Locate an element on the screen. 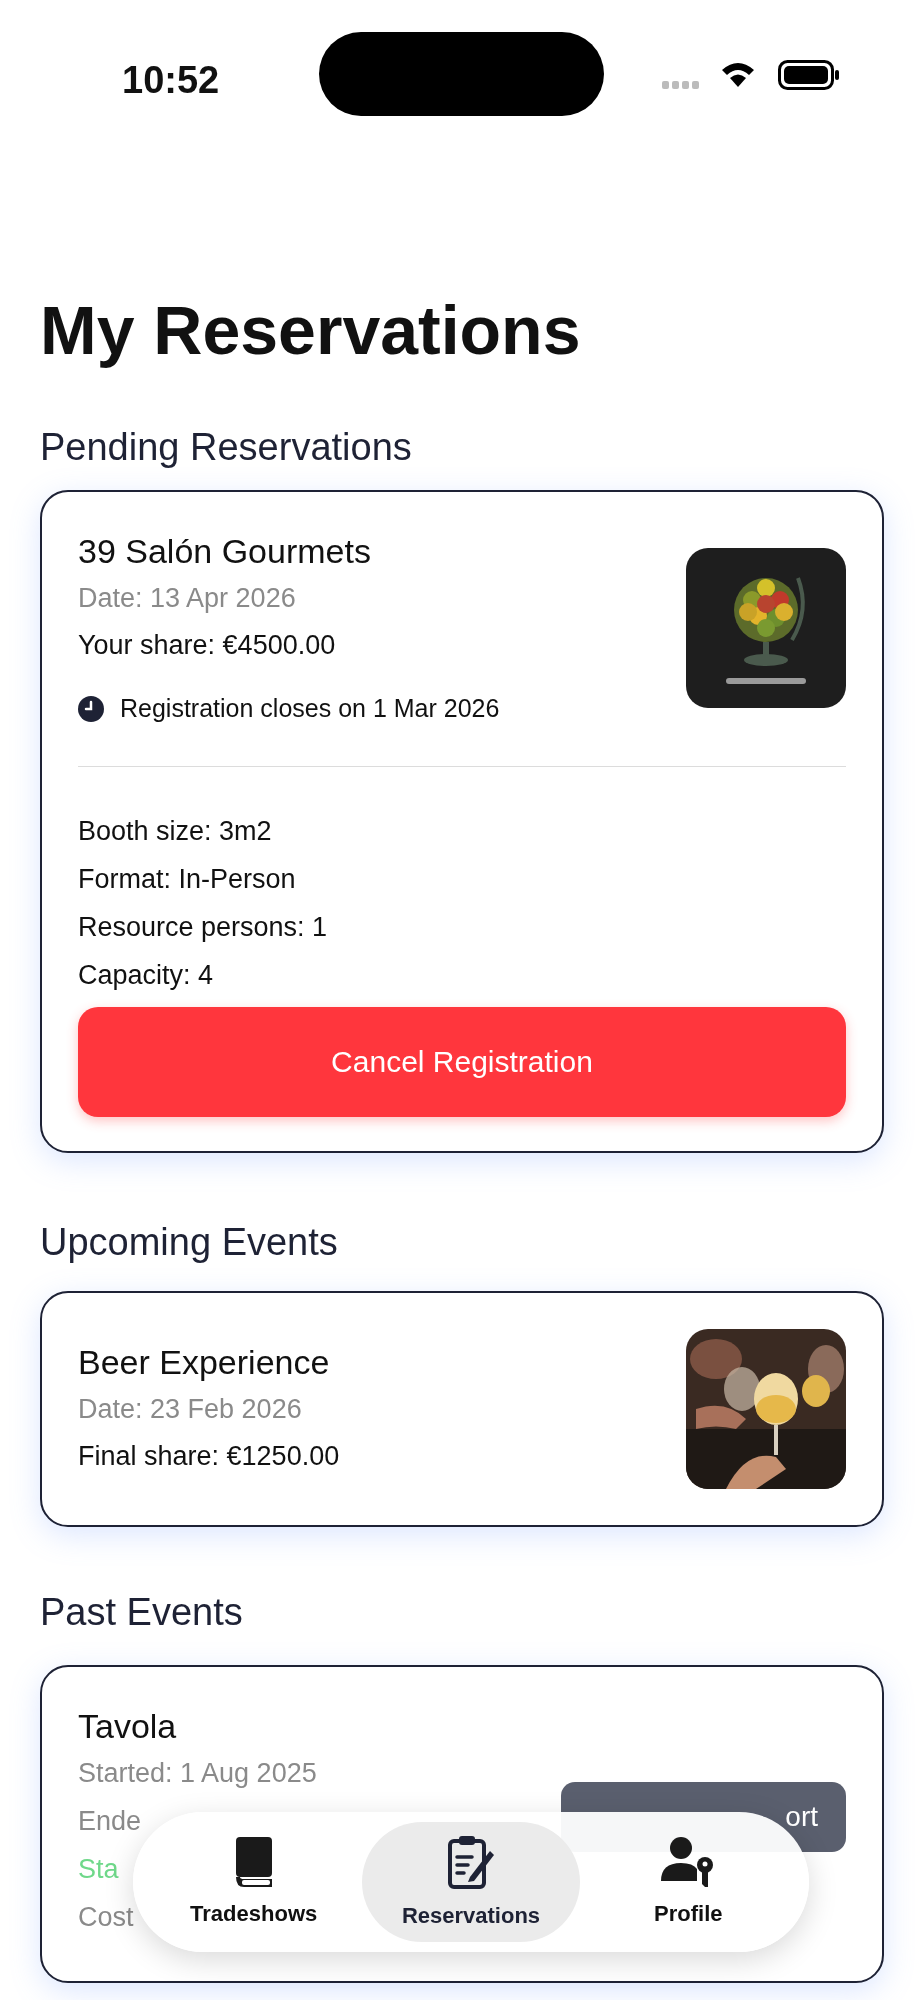 This screenshot has width=924, height=2000. cancel-registration-button: Cancel Registration is located at coordinates (462, 1061).